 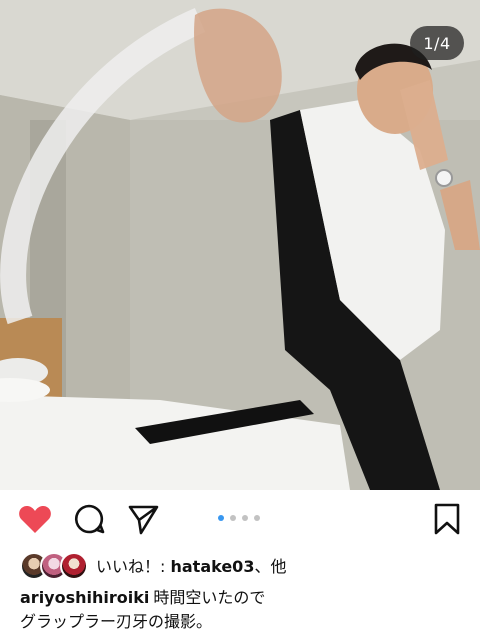 I want to click on like-button, so click(x=35, y=519).